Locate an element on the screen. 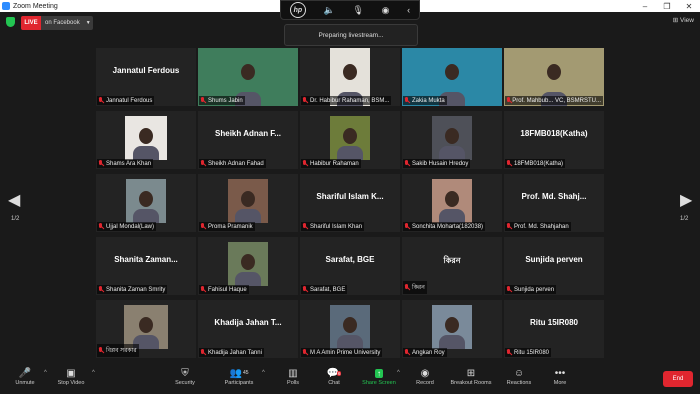 This screenshot has height=394, width=700. speaker-icon: 🔈 is located at coordinates (329, 10).